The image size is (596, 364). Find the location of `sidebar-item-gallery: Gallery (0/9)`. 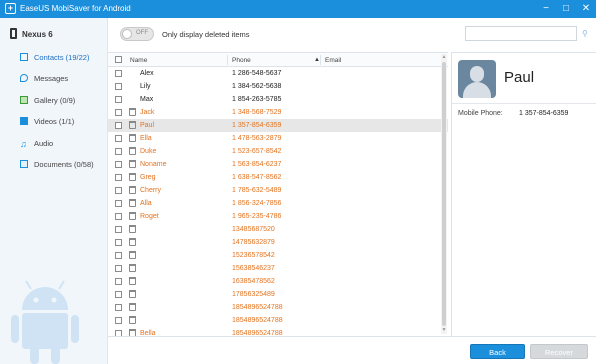

sidebar-item-gallery: Gallery (0/9) is located at coordinates (47, 101).